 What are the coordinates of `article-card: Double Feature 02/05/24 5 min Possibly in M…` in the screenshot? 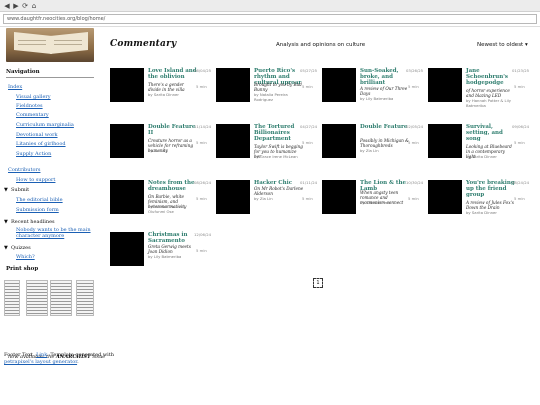 It's located at (374, 150).